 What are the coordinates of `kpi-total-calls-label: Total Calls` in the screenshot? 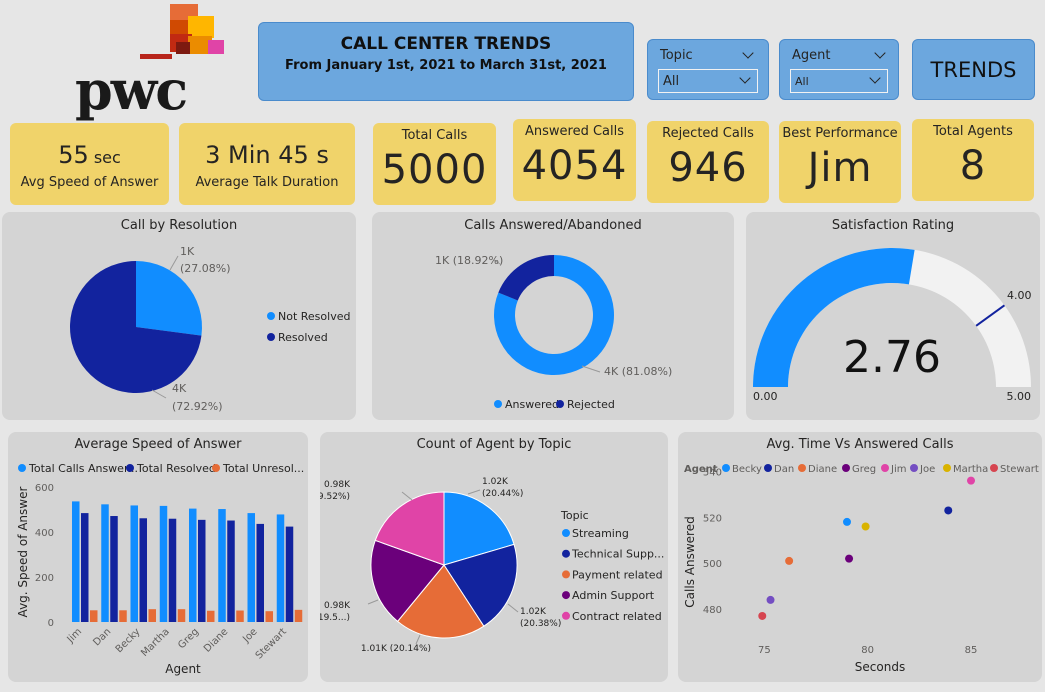 It's located at (434, 135).